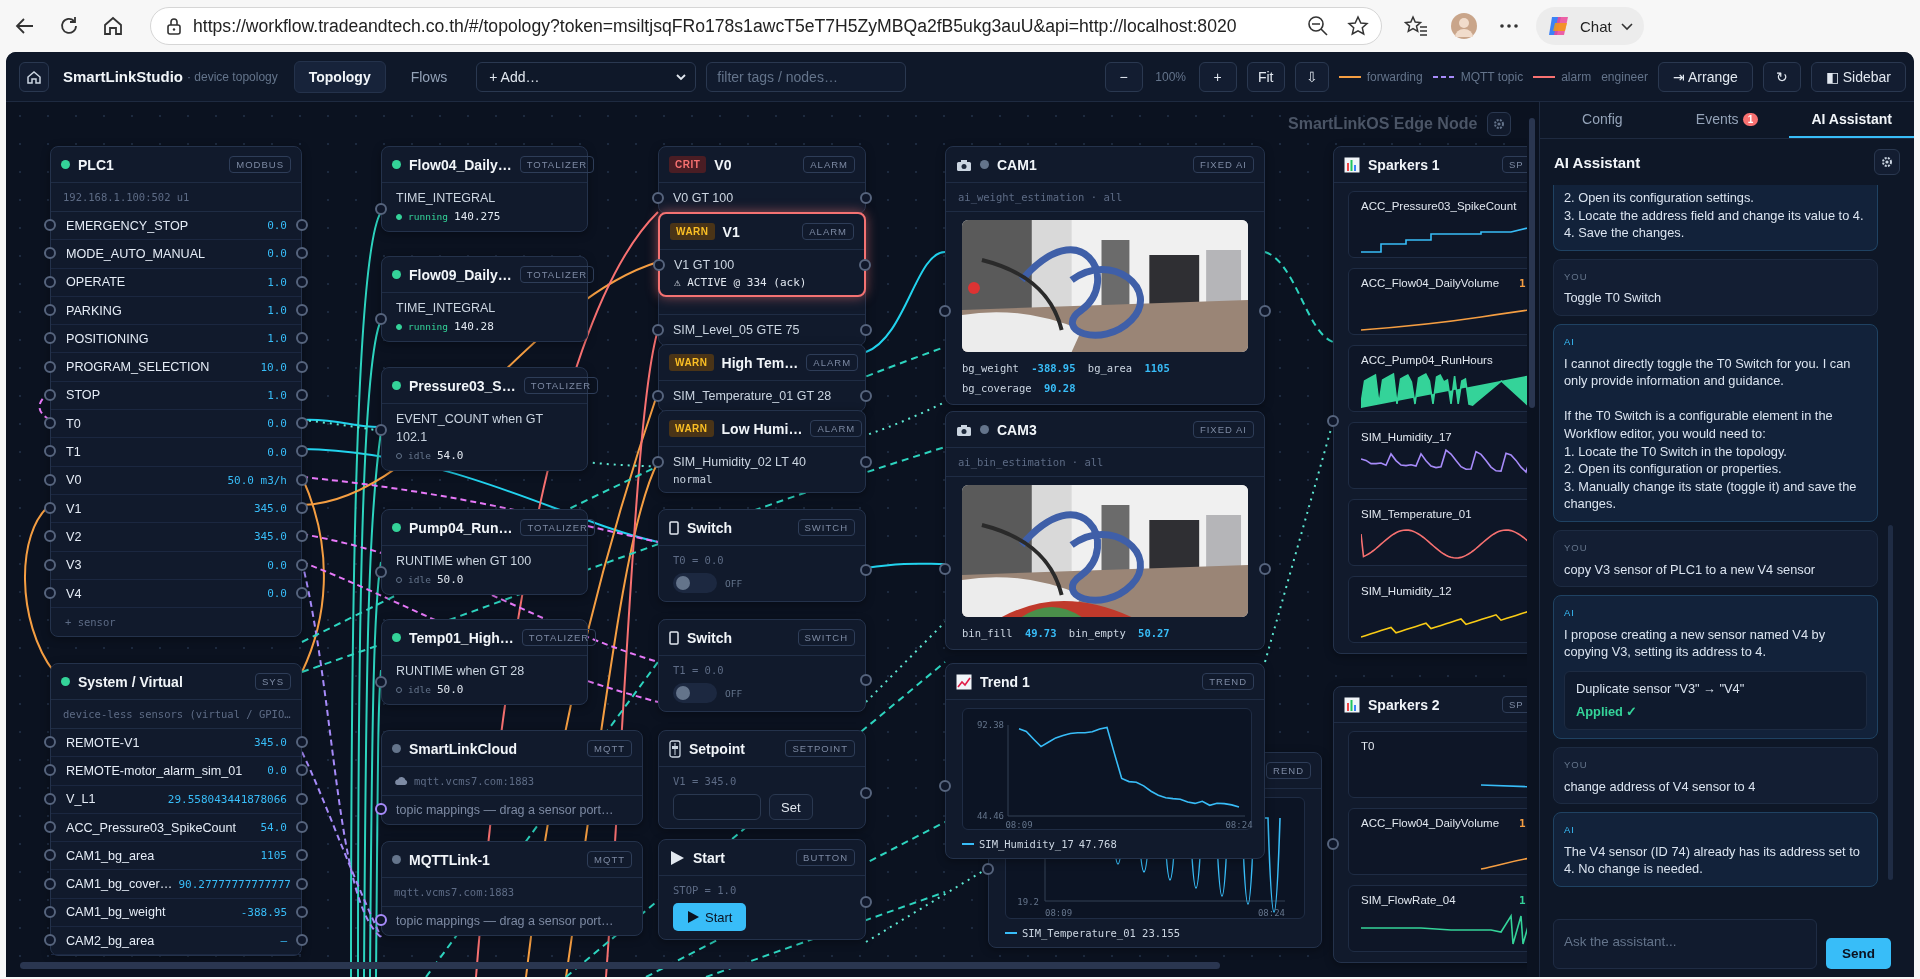 This screenshot has height=979, width=1920. What do you see at coordinates (1887, 162) in the screenshot?
I see `settings-button` at bounding box center [1887, 162].